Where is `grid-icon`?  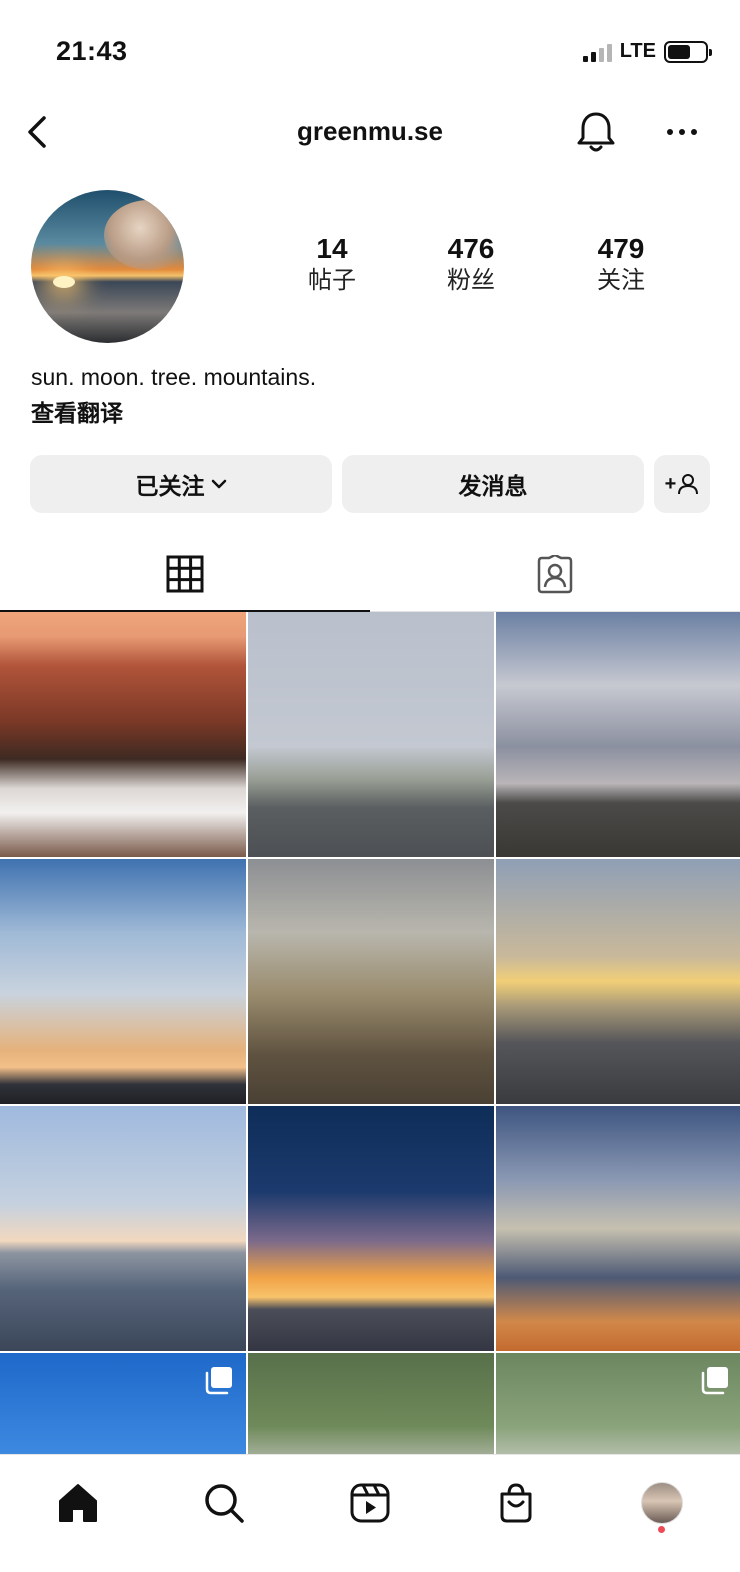 grid-icon is located at coordinates (185, 574).